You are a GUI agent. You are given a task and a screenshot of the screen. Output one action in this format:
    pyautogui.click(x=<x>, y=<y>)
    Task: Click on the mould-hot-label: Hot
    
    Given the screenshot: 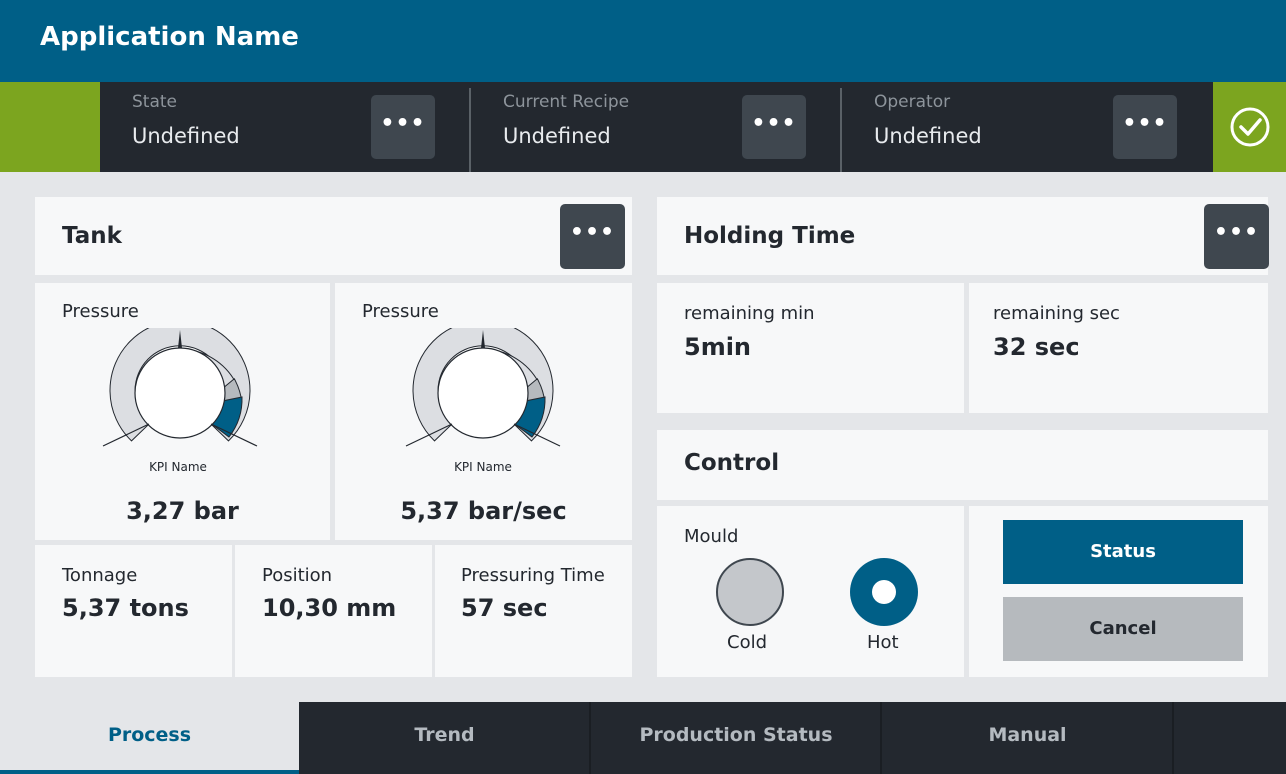 What is the action you would take?
    pyautogui.click(x=883, y=642)
    